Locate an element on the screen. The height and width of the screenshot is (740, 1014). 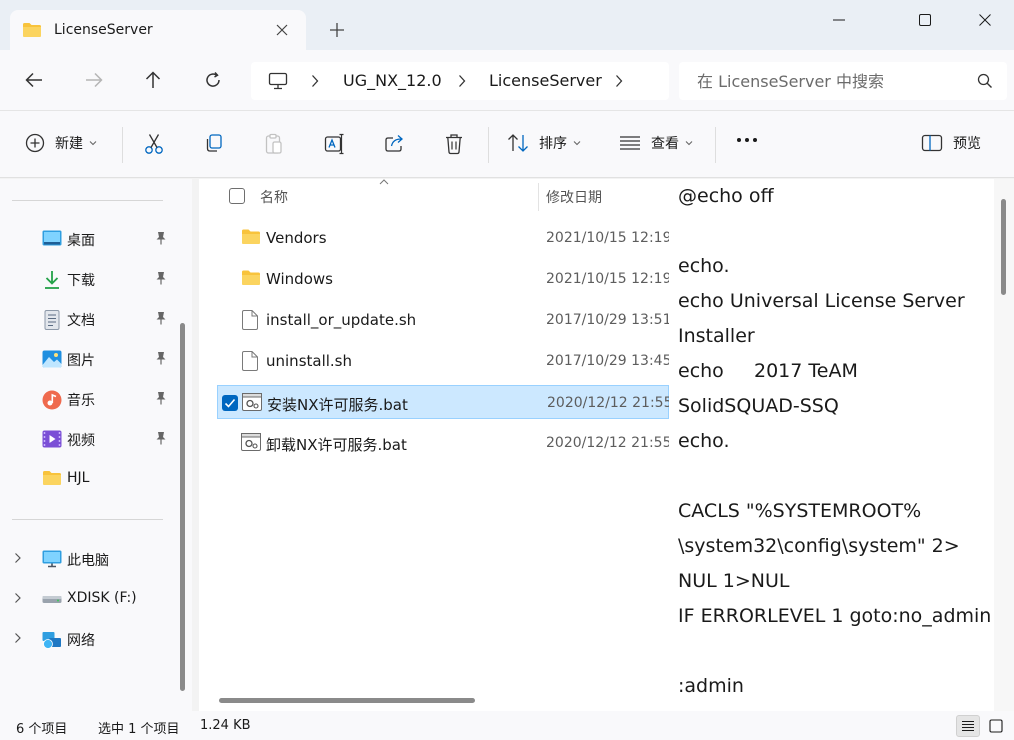
view-button: 查看 is located at coordinates (656, 143).